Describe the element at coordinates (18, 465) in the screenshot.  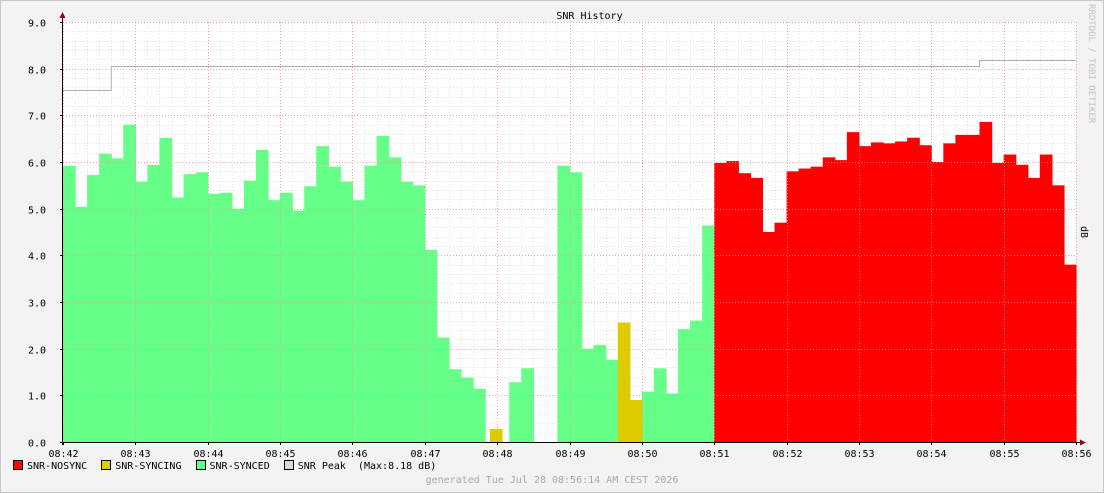
I see `legend-swatch-nosync` at that location.